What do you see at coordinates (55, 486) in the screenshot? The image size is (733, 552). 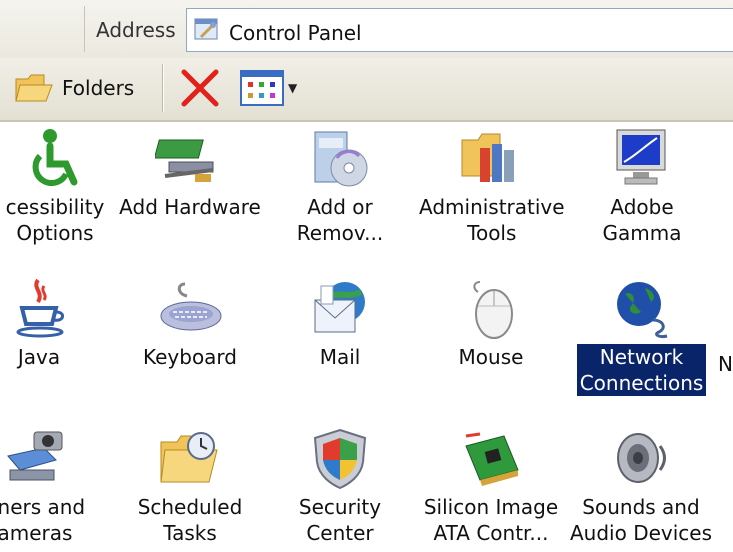 I see `item-scanners-and-cameras: nners and ameras` at bounding box center [55, 486].